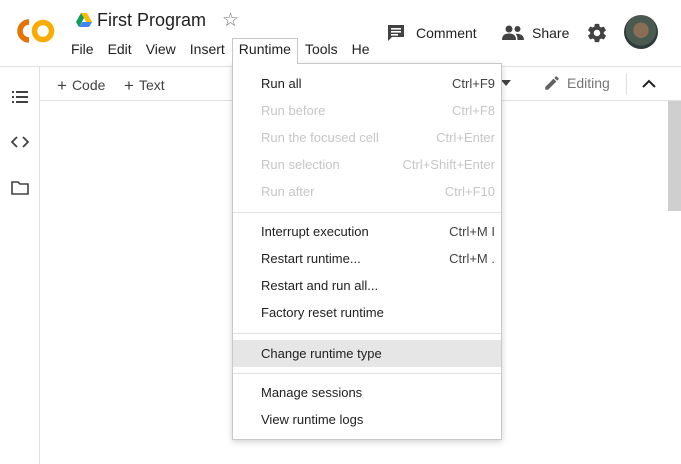  What do you see at coordinates (367, 110) in the screenshot?
I see `menu-item-run-before: Run before Ctrl+F8` at bounding box center [367, 110].